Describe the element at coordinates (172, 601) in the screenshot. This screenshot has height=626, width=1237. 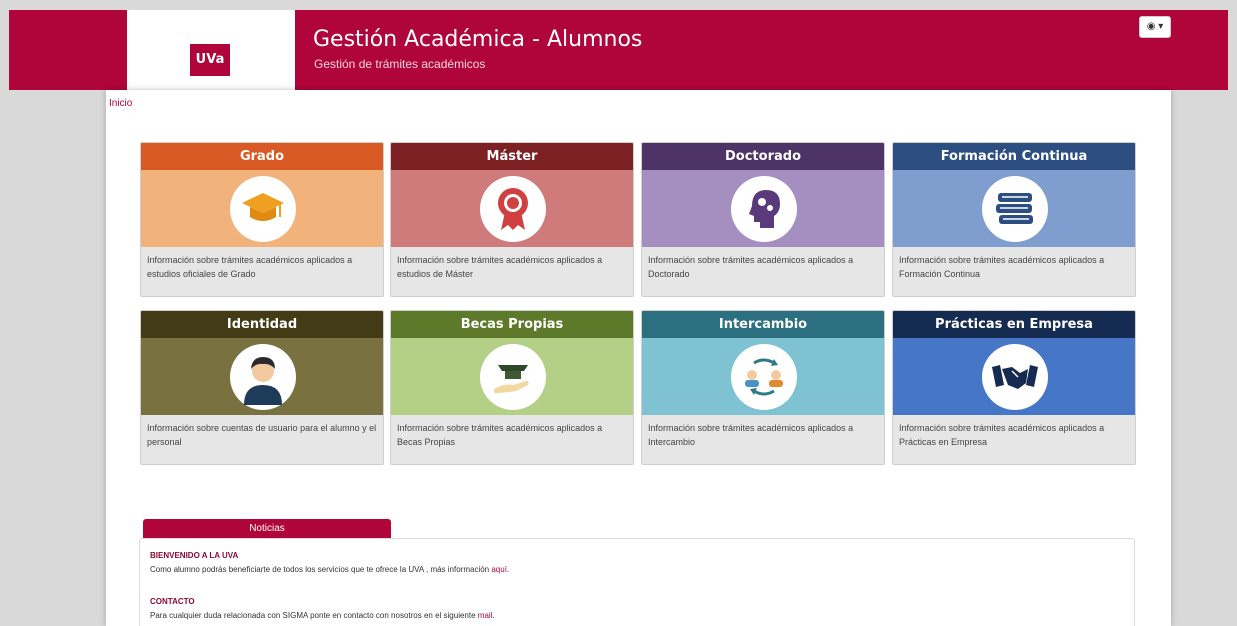
I see `news-item-title: CONTACTO` at that location.